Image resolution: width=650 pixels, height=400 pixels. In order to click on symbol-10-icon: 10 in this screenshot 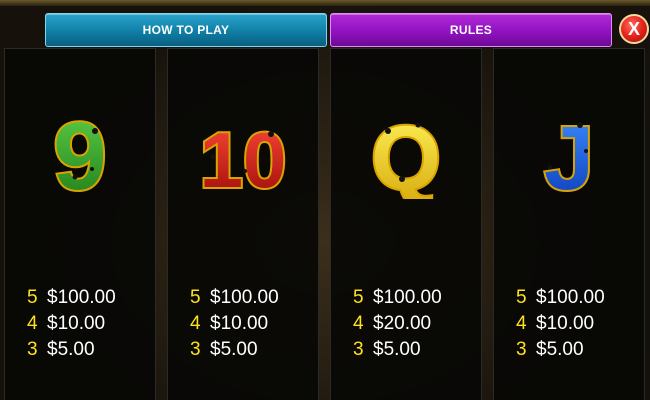, I will do `click(243, 154)`.